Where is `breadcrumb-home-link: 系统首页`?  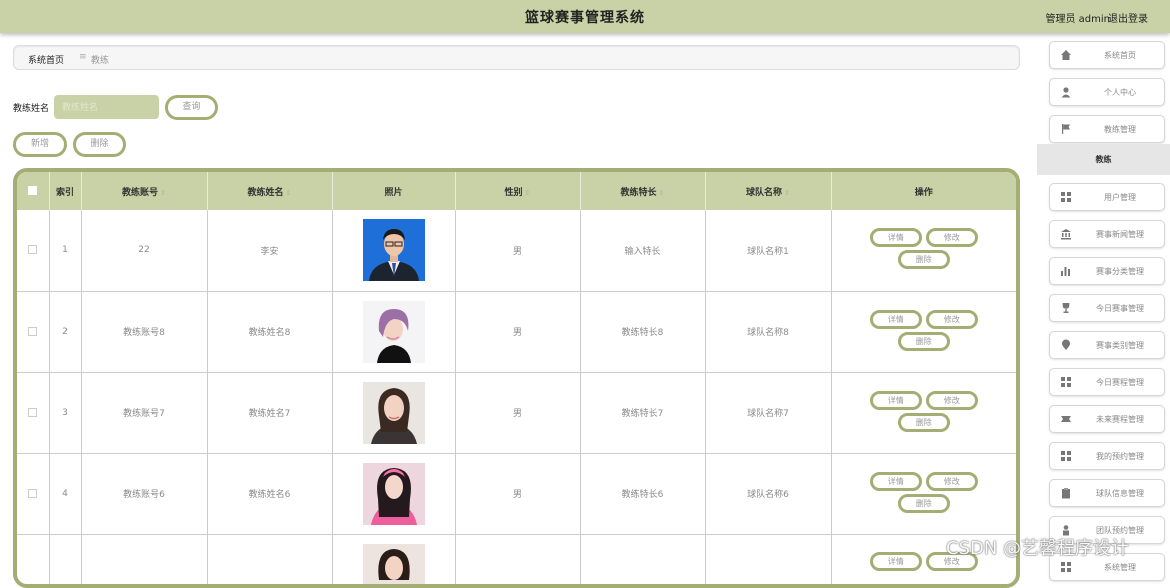
breadcrumb-home-link: 系统首页 is located at coordinates (46, 59).